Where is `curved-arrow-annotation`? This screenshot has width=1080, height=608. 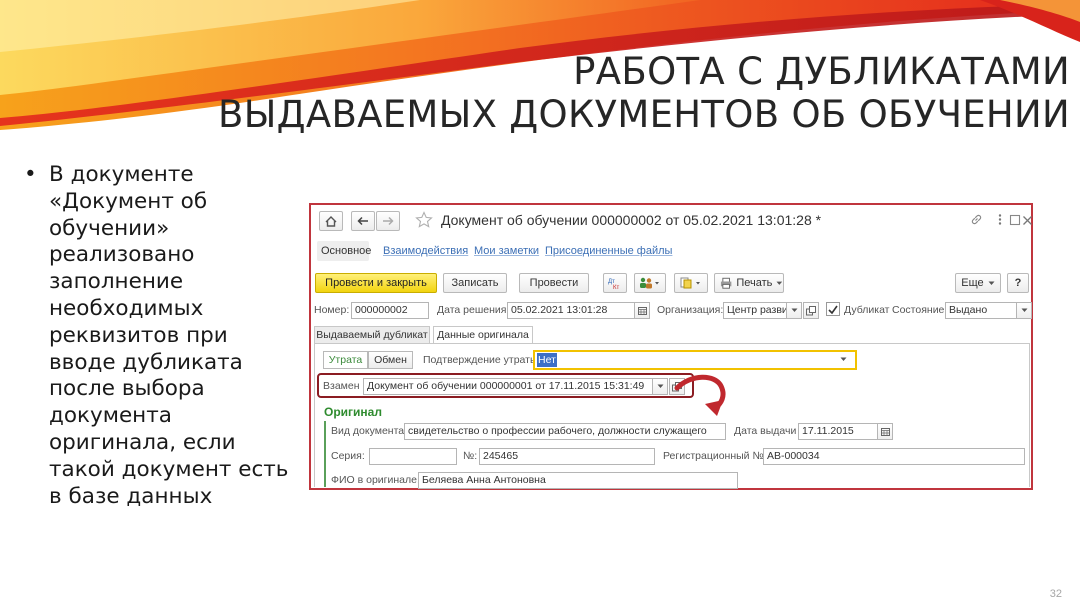 curved-arrow-annotation is located at coordinates (700, 395).